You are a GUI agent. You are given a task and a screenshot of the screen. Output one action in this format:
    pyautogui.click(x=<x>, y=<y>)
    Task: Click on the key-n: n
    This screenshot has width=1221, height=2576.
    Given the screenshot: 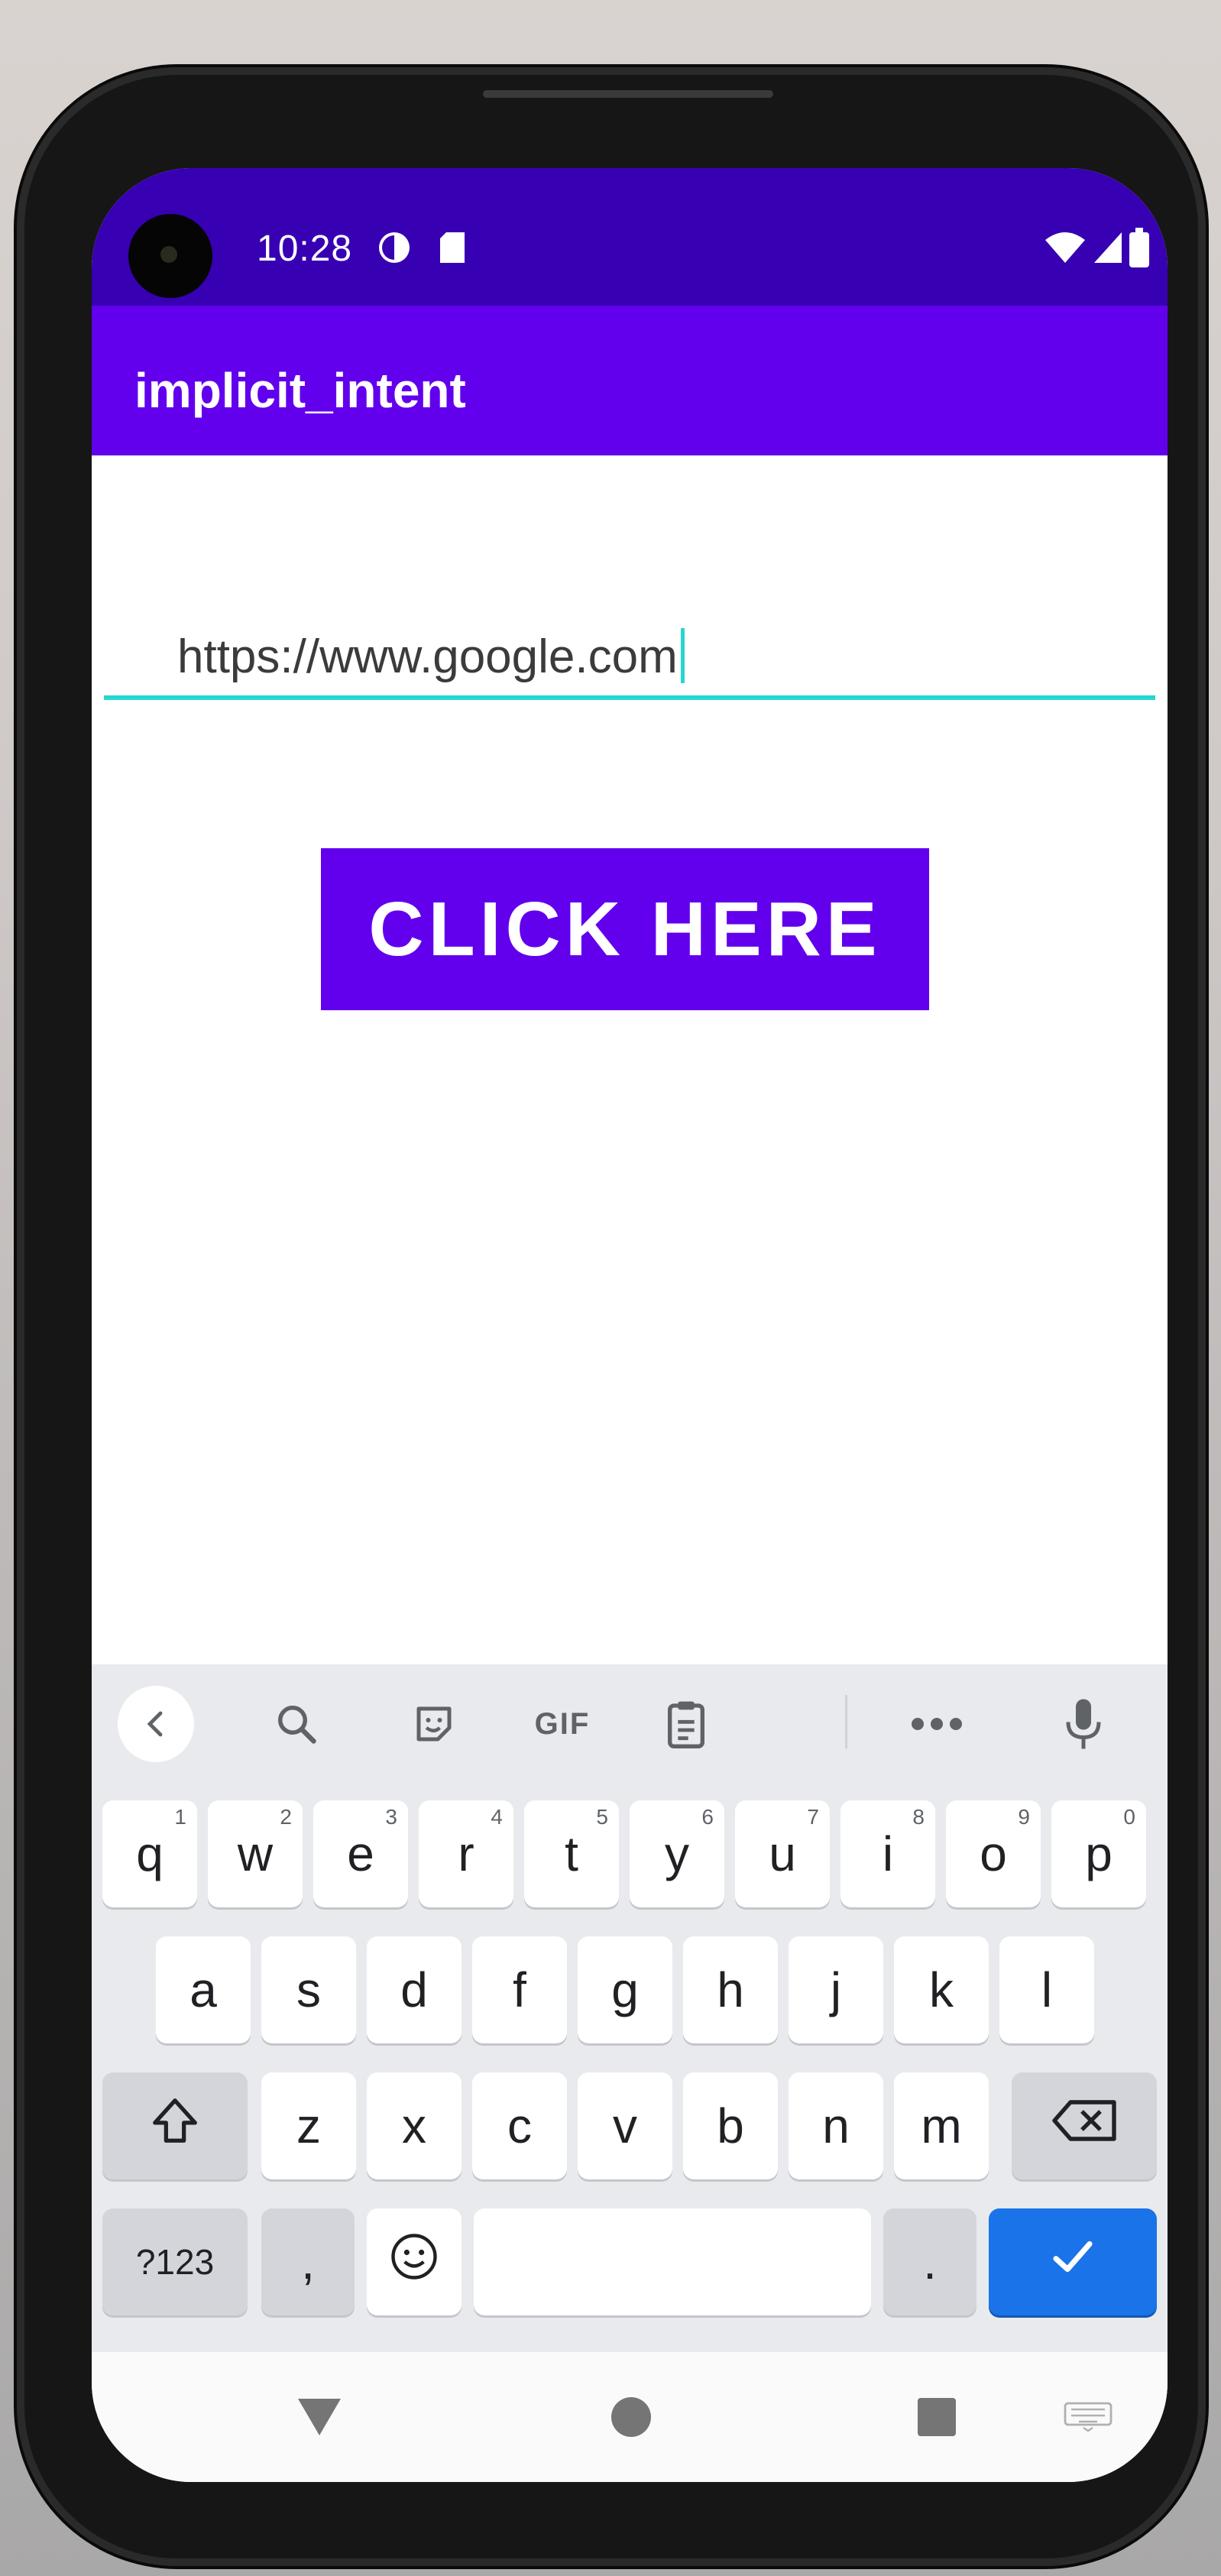 What is the action you would take?
    pyautogui.click(x=836, y=2125)
    